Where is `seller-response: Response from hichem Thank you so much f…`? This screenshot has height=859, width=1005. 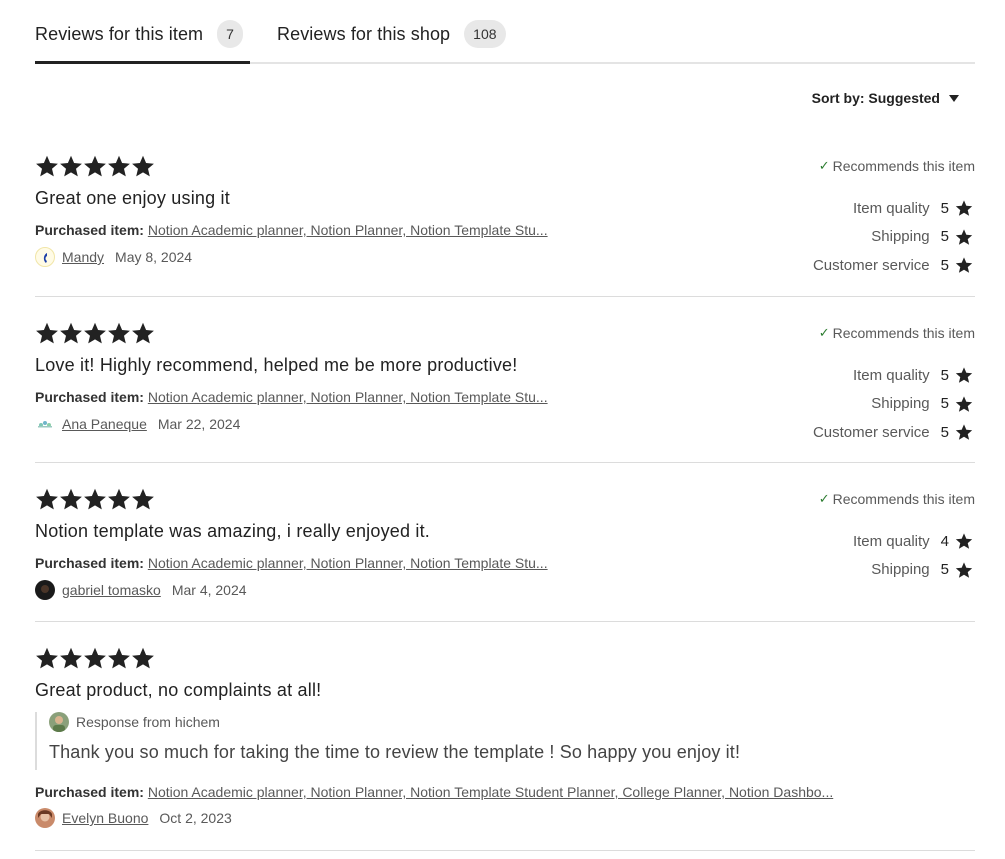 seller-response: Response from hichem Thank you so much f… is located at coordinates (485, 741).